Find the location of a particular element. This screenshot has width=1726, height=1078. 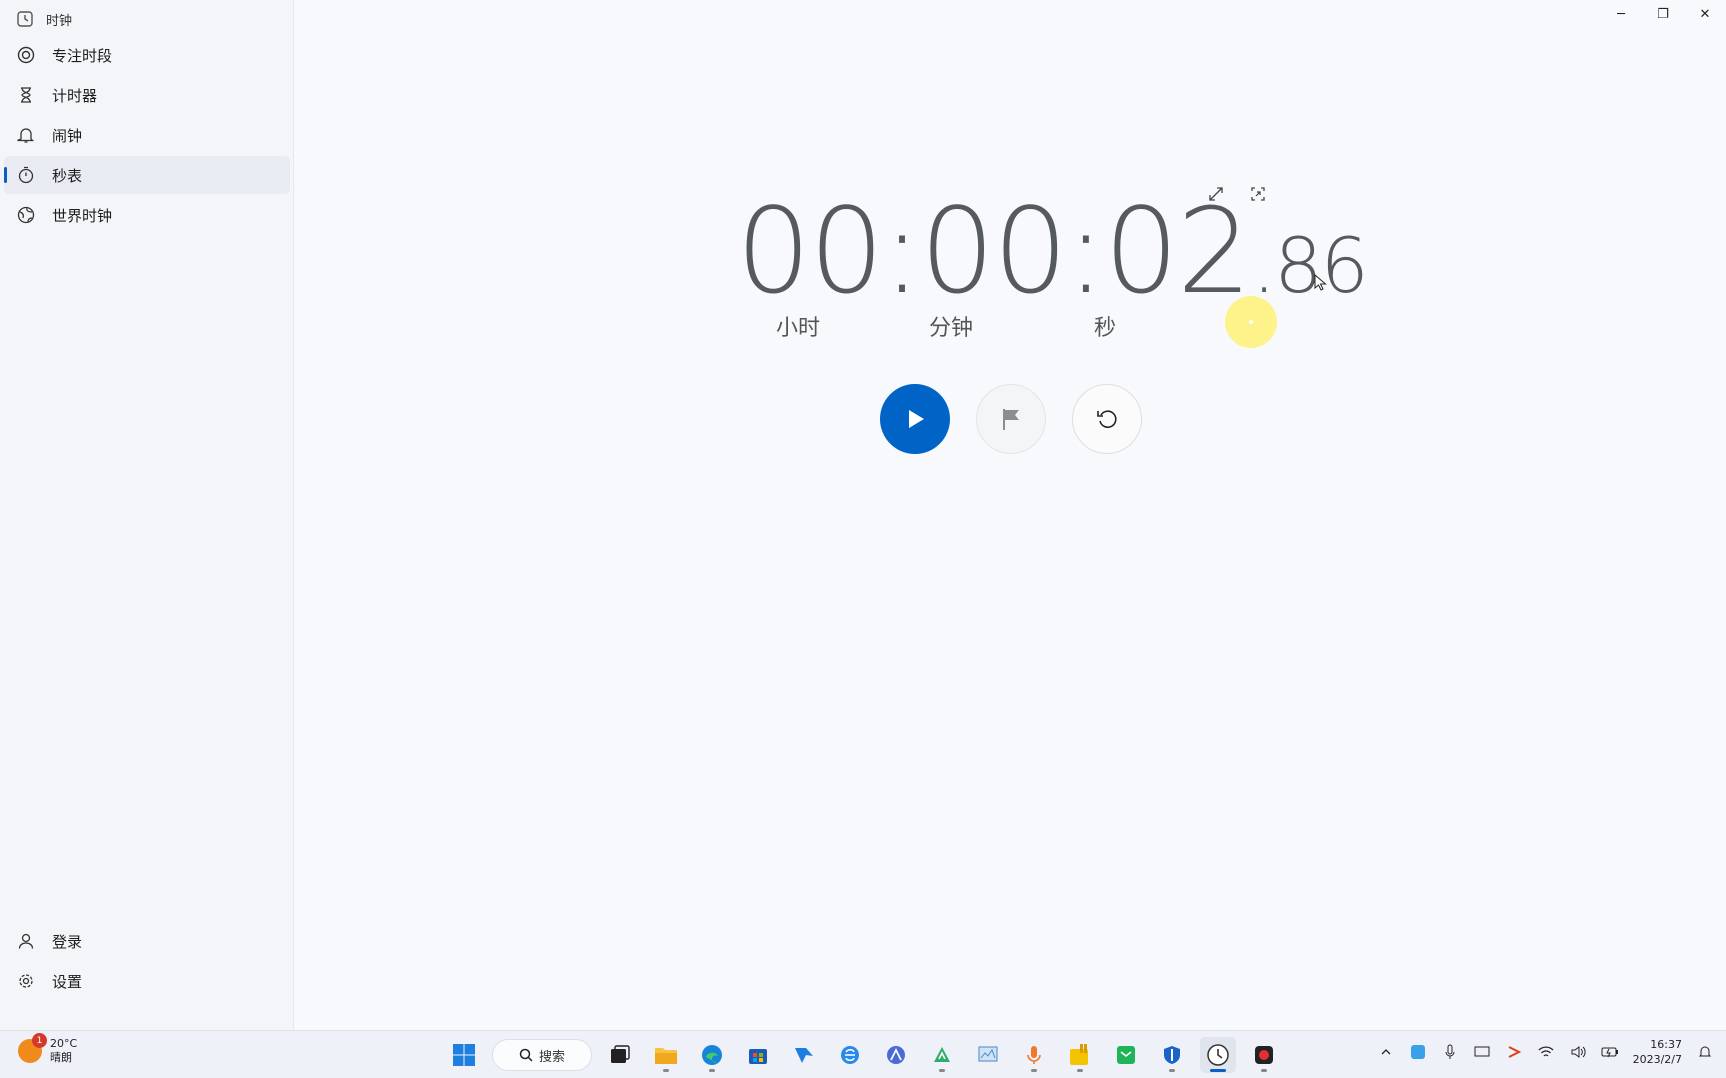

store-icon is located at coordinates (758, 1055).